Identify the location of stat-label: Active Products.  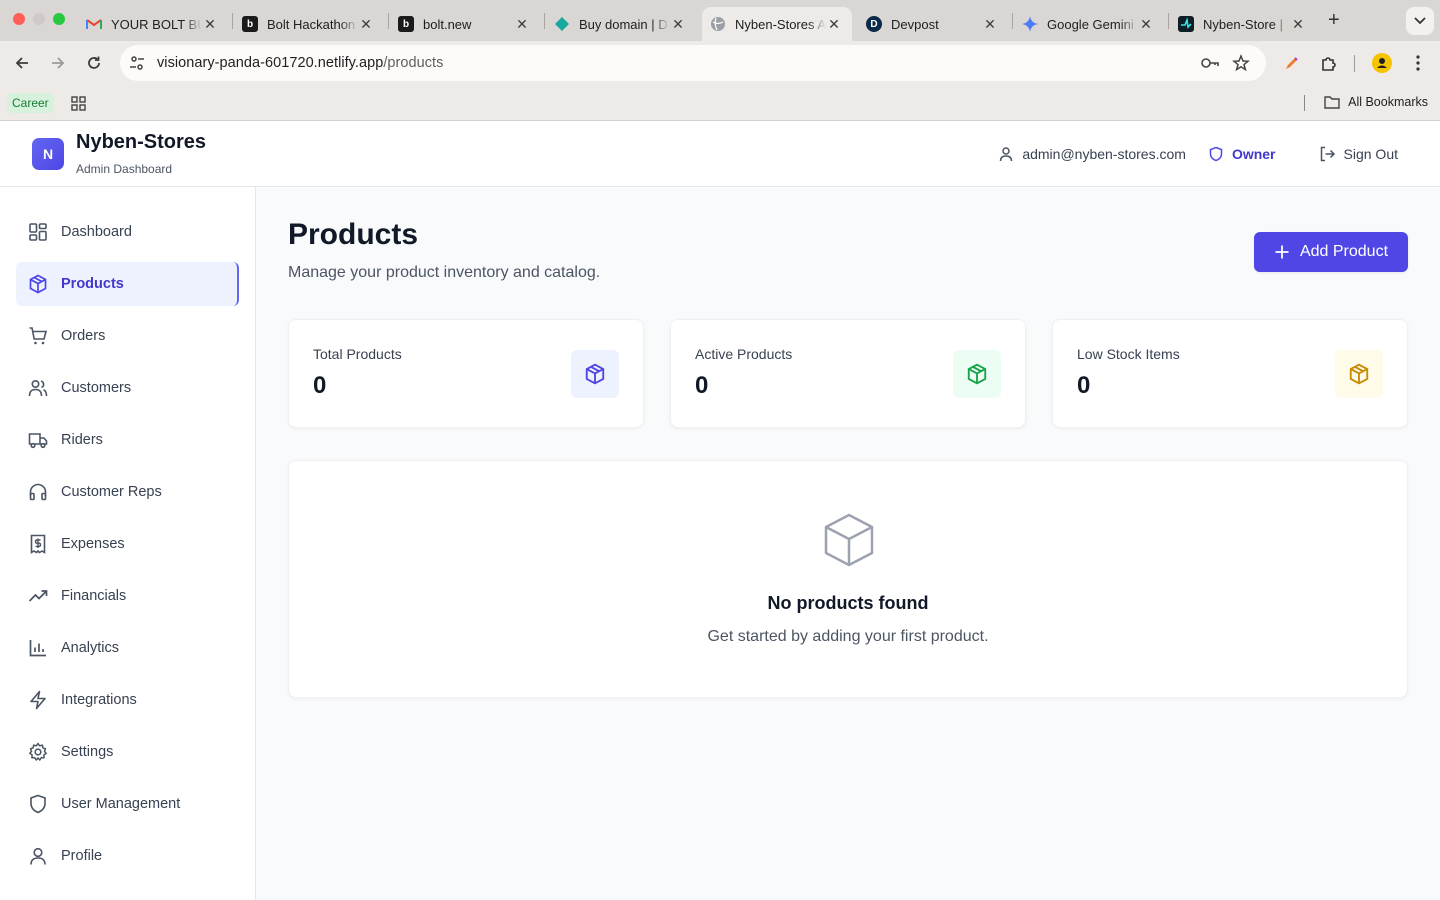
(744, 354).